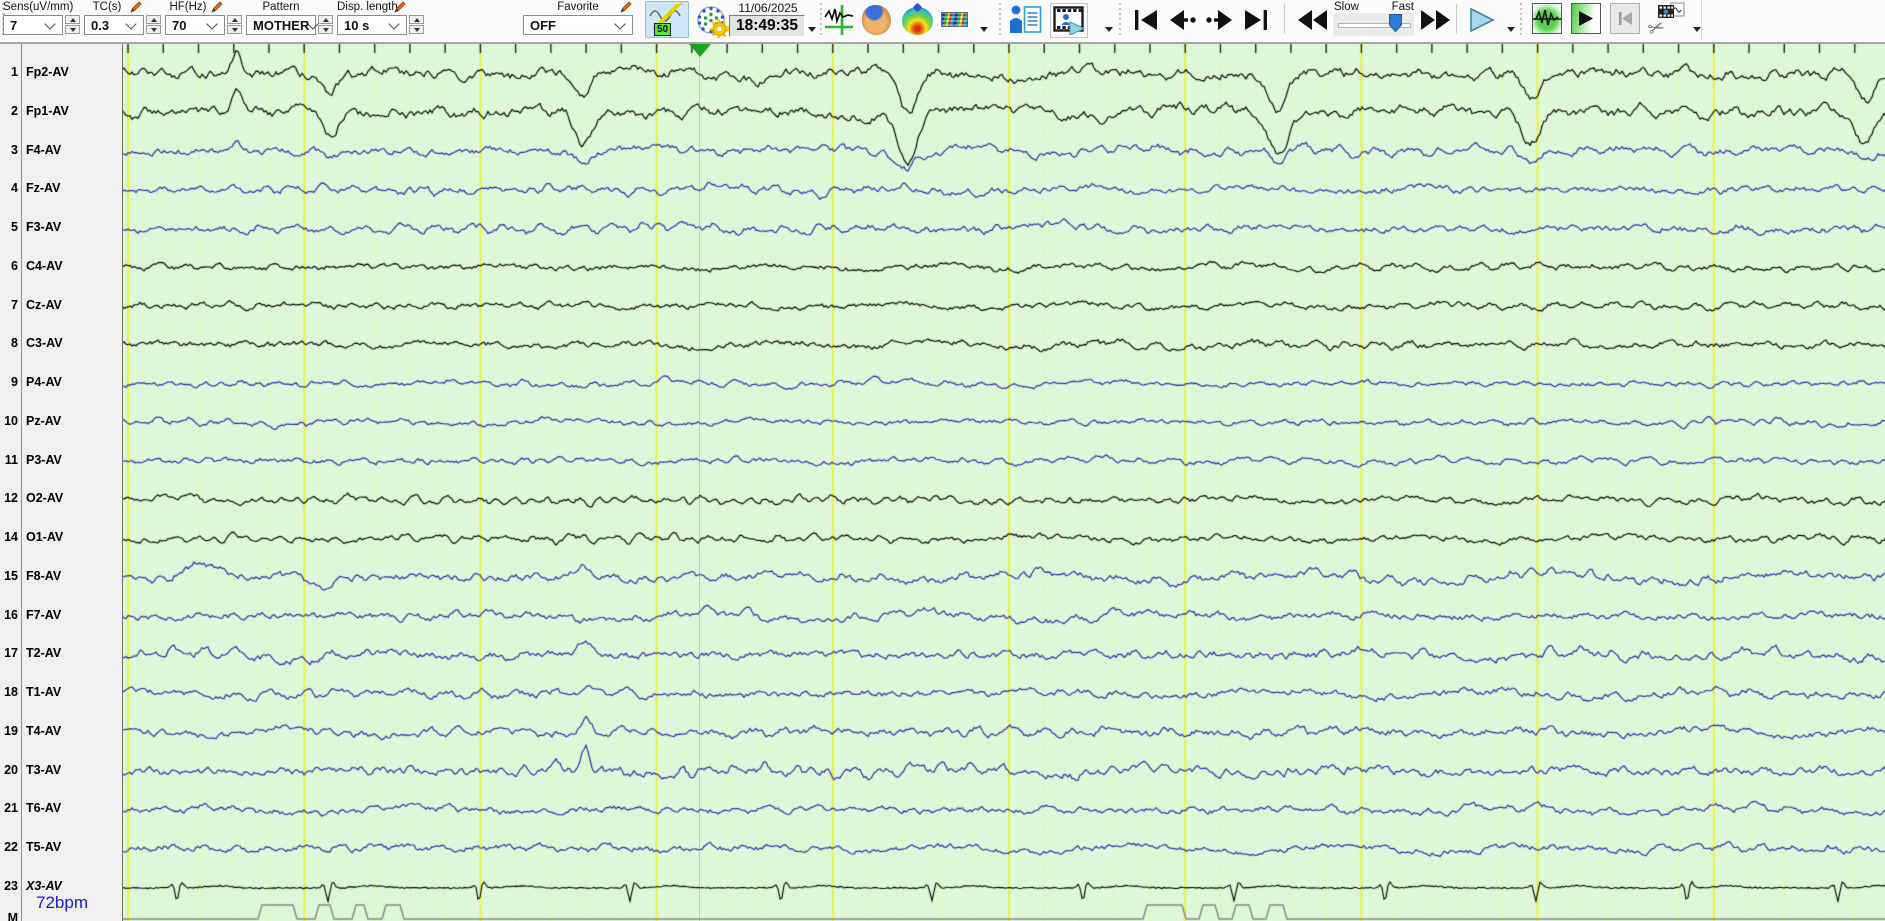 The image size is (1885, 921). I want to click on tc-step-up-button, so click(153, 19).